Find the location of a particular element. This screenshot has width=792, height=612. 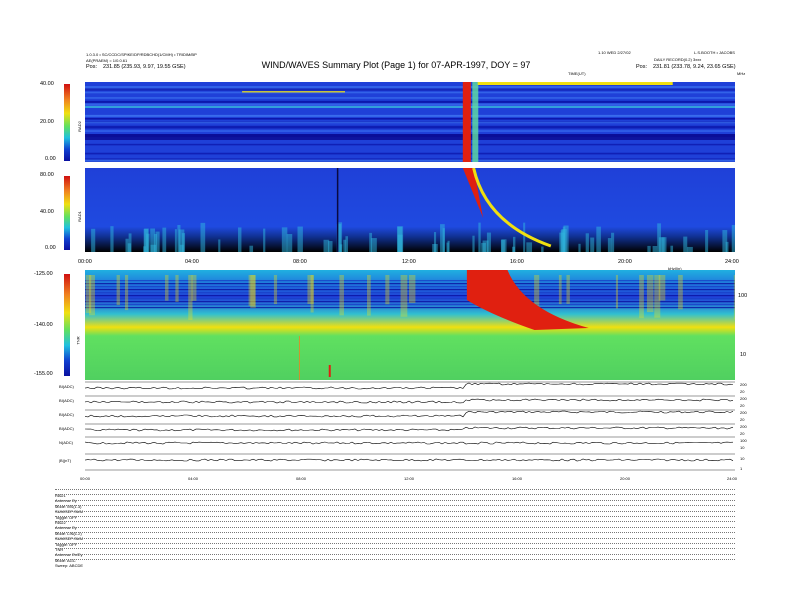

mag-line-plots is located at coordinates (409, 426).